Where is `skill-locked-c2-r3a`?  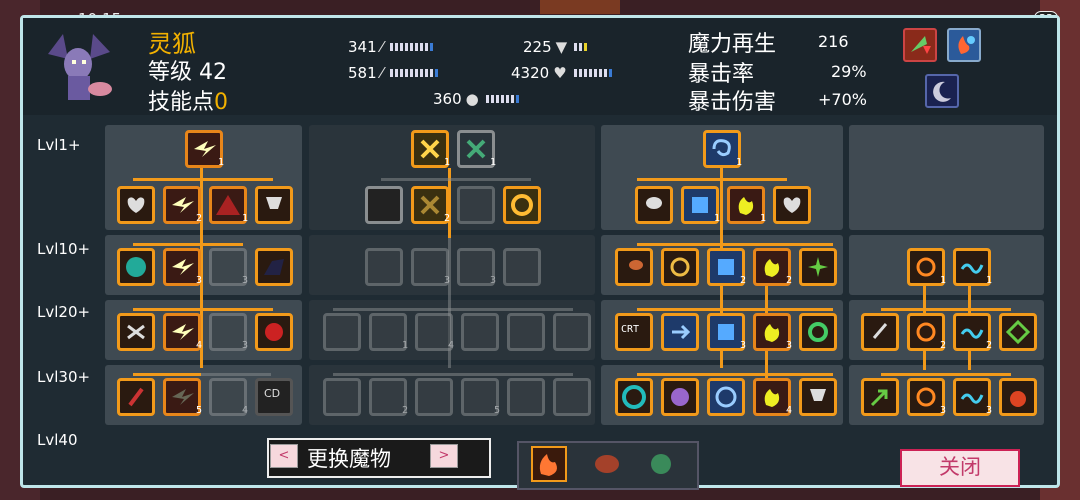
skill-locked-c2-r3a is located at coordinates (384, 267).